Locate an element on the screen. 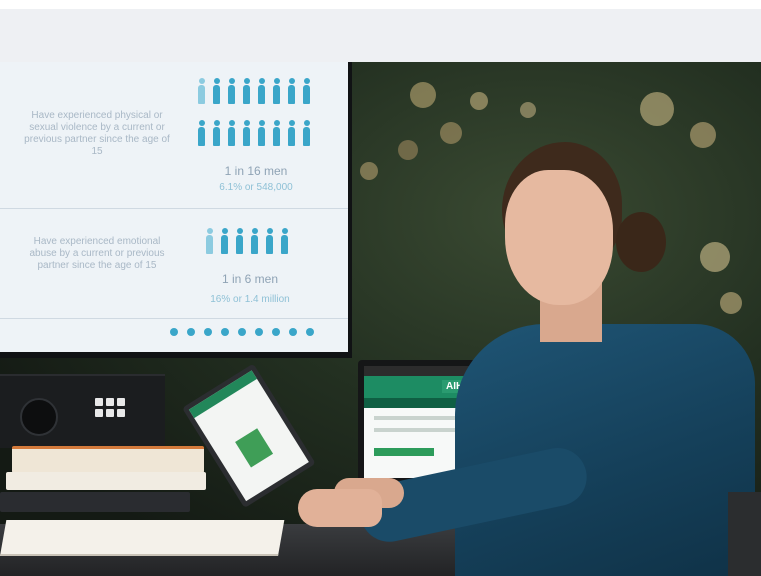  top-band-edge is located at coordinates (380, 4).